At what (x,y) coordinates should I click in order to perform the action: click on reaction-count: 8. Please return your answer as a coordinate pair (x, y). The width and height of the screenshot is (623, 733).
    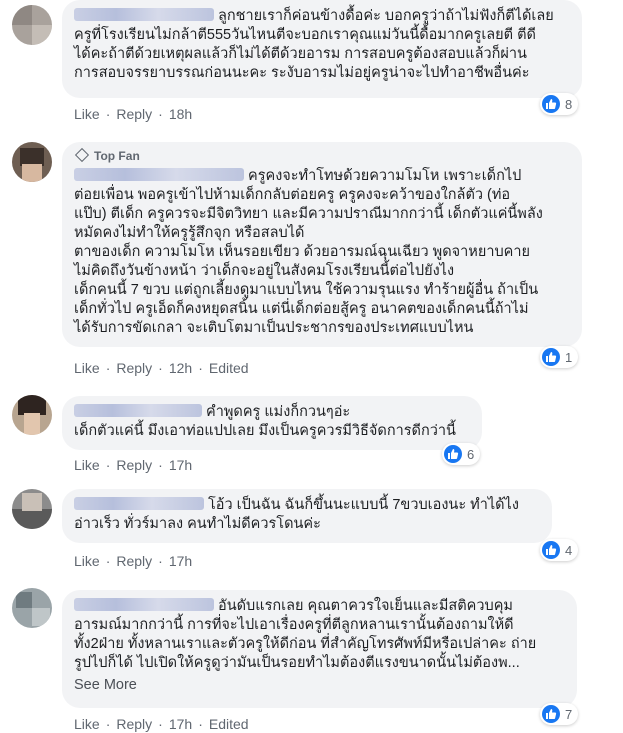
    Looking at the image, I should click on (559, 104).